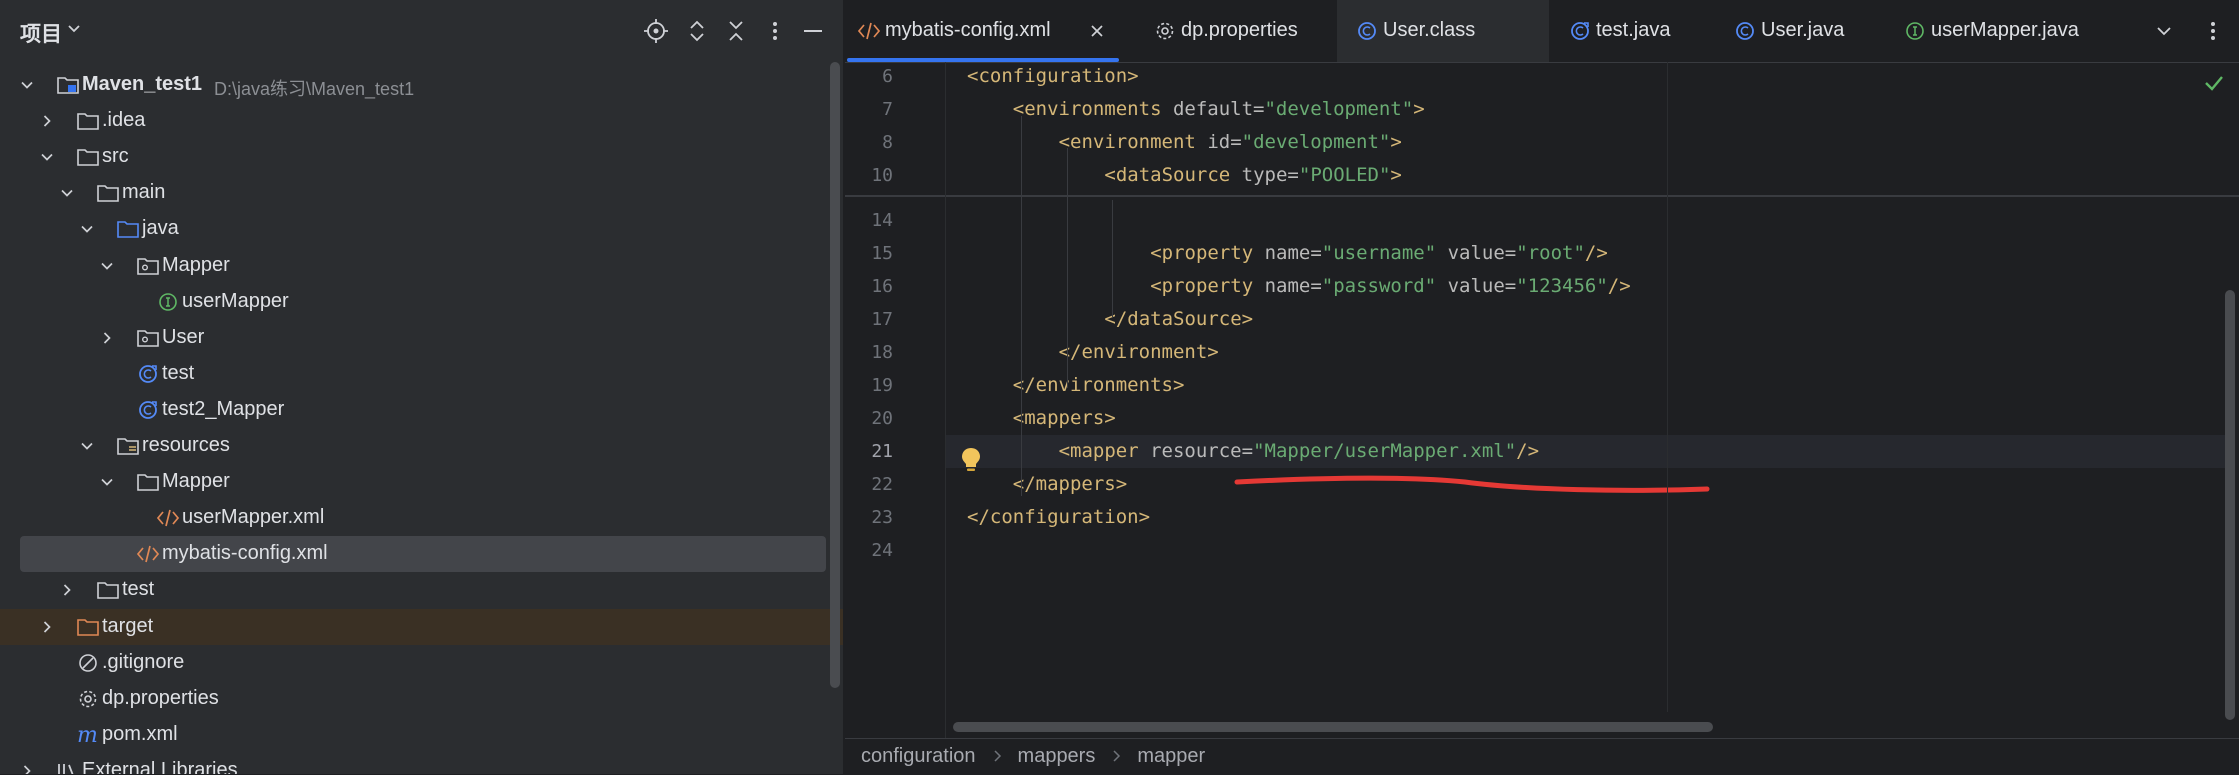  Describe the element at coordinates (882, 517) in the screenshot. I see `line-number: 23` at that location.